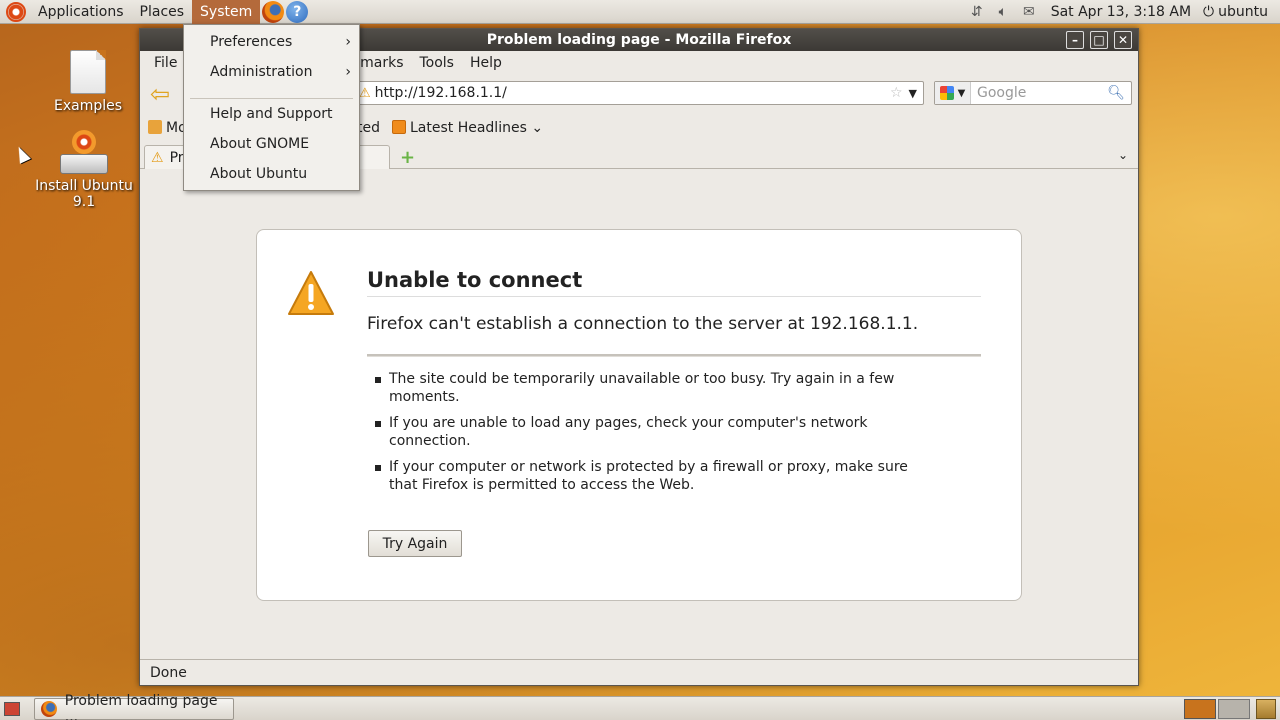 The image size is (1280, 720). Describe the element at coordinates (271, 144) in the screenshot. I see `menu-item-about-gnome: About GNOME` at that location.